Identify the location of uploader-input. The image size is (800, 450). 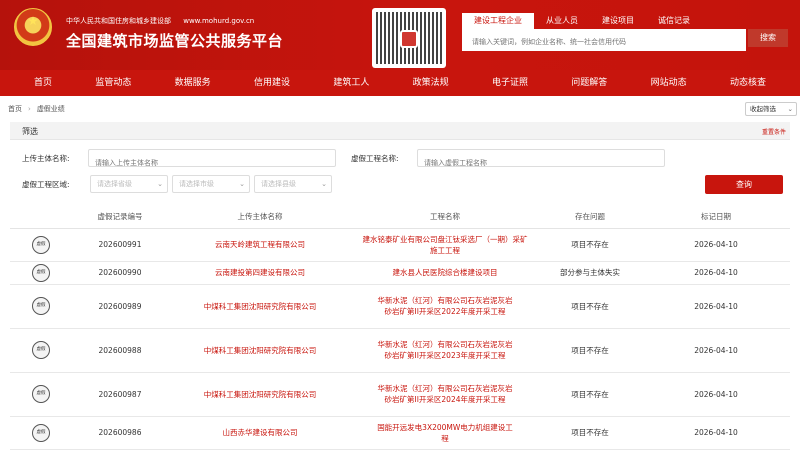
(212, 163).